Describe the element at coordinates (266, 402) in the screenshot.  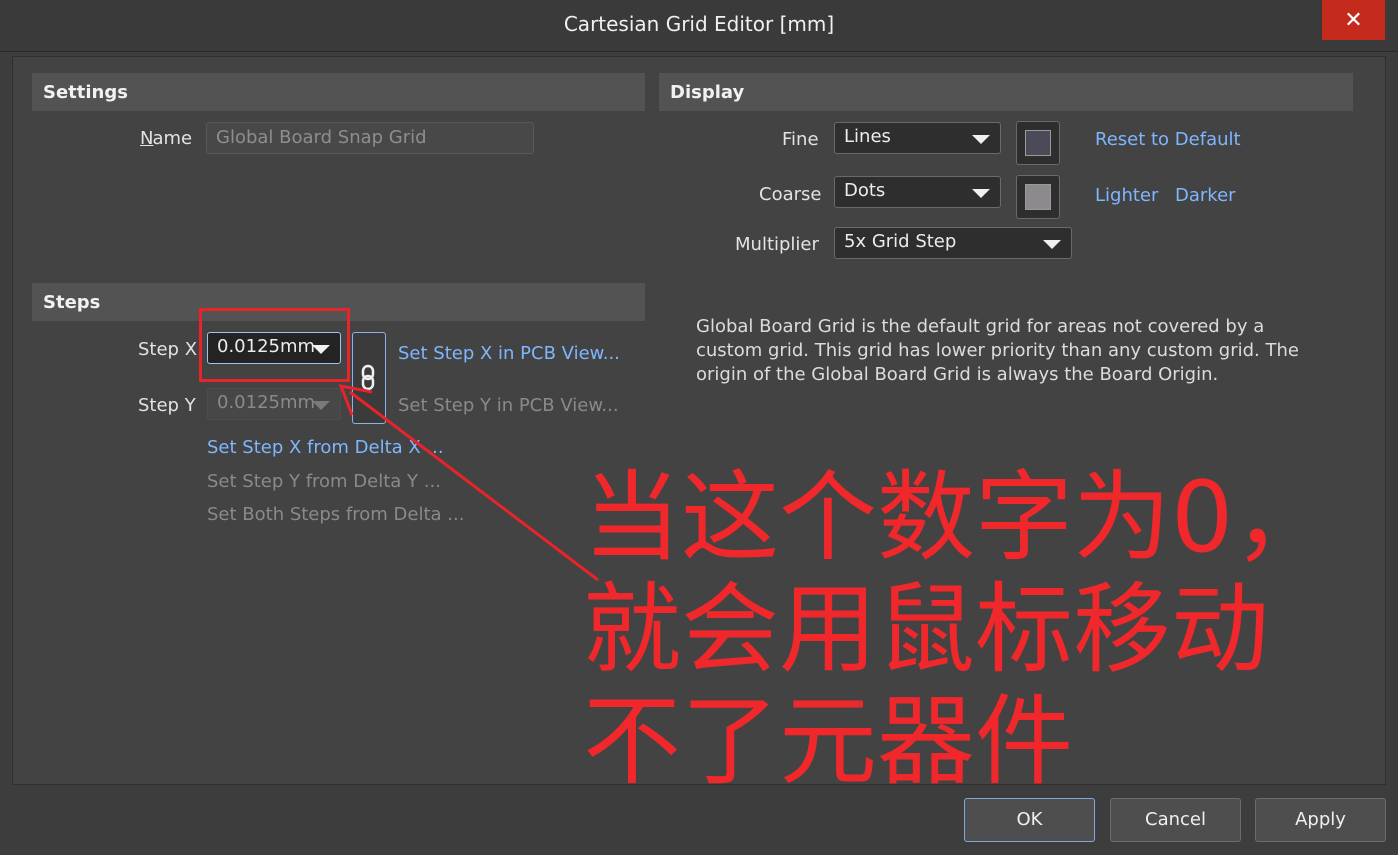
I see `step-y-value: 0.0125mm` at that location.